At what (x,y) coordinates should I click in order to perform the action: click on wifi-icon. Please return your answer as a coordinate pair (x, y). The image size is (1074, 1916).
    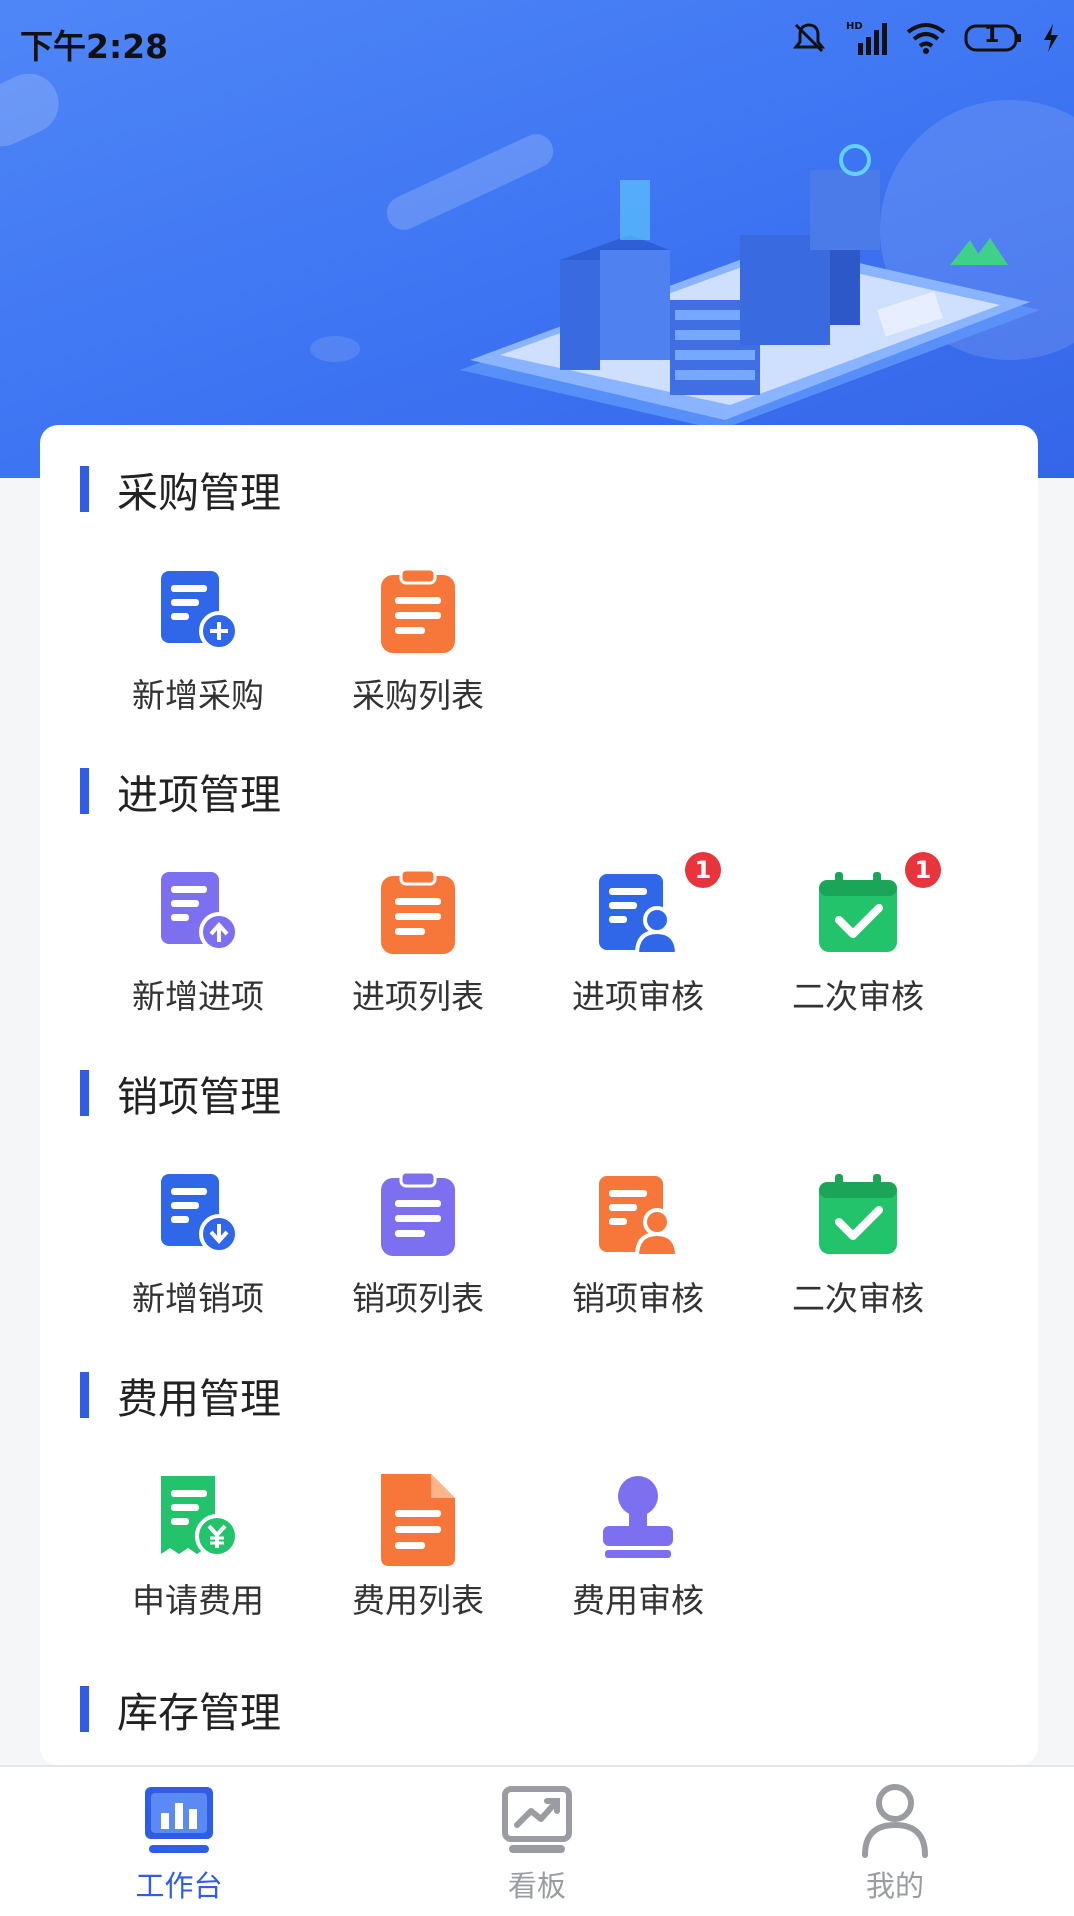
    Looking at the image, I should click on (926, 38).